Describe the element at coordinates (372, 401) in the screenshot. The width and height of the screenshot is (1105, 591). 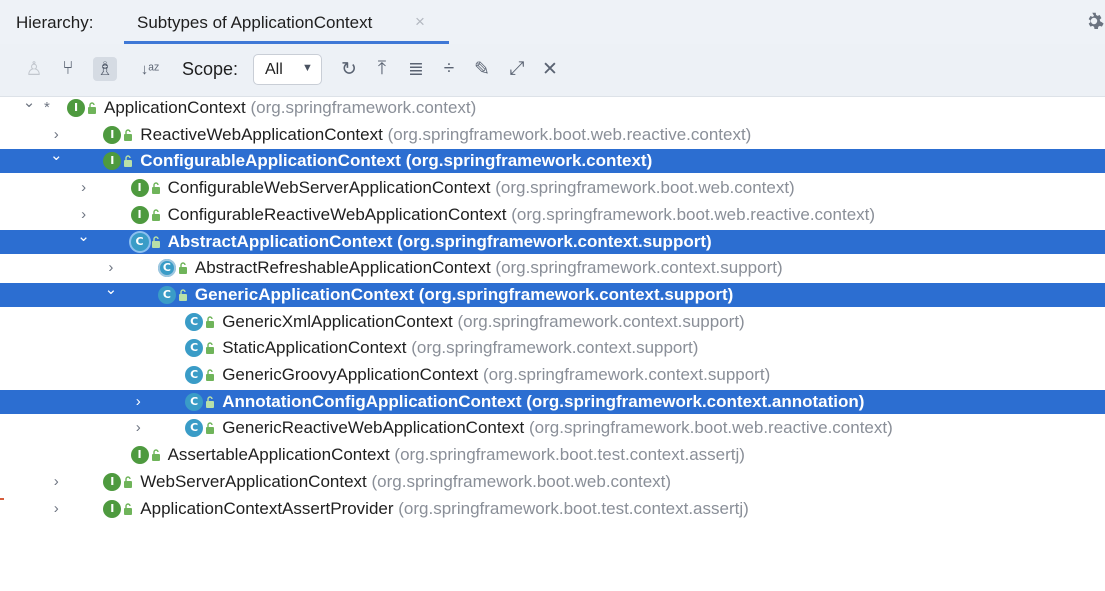
I see `type-name: AnnotationConfigApplicationContext` at that location.